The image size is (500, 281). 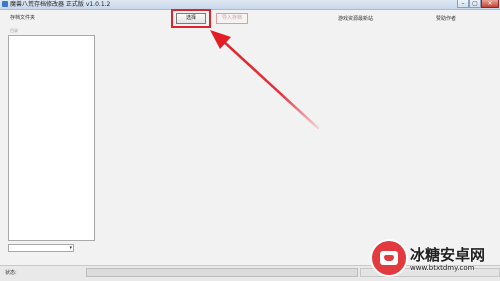 What do you see at coordinates (475, 4) in the screenshot?
I see `maximize-button: ▢` at bounding box center [475, 4].